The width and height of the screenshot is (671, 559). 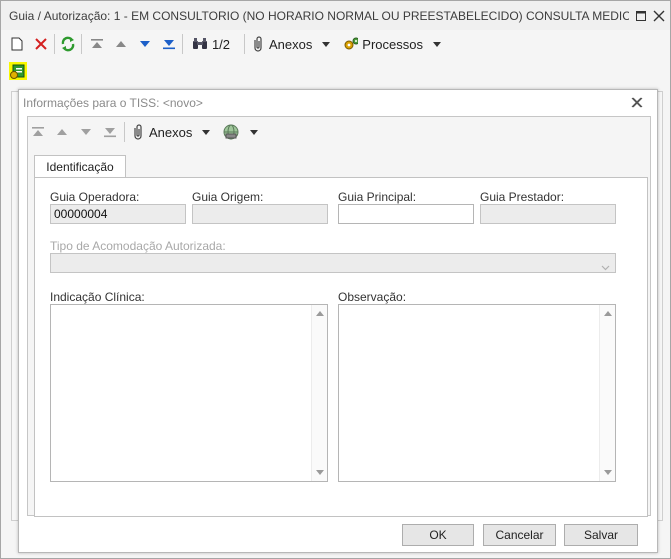 I want to click on guia-principal-field, so click(x=406, y=214).